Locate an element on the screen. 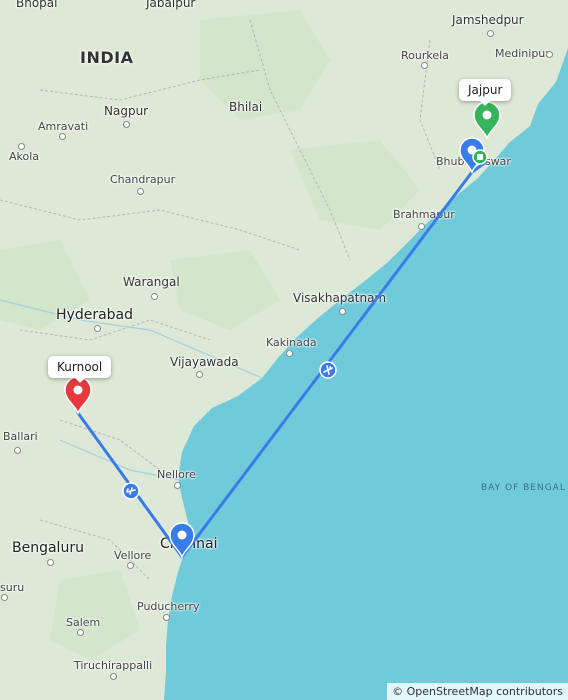 The width and height of the screenshot is (568, 700). destination-callout: Jajpur is located at coordinates (485, 92).